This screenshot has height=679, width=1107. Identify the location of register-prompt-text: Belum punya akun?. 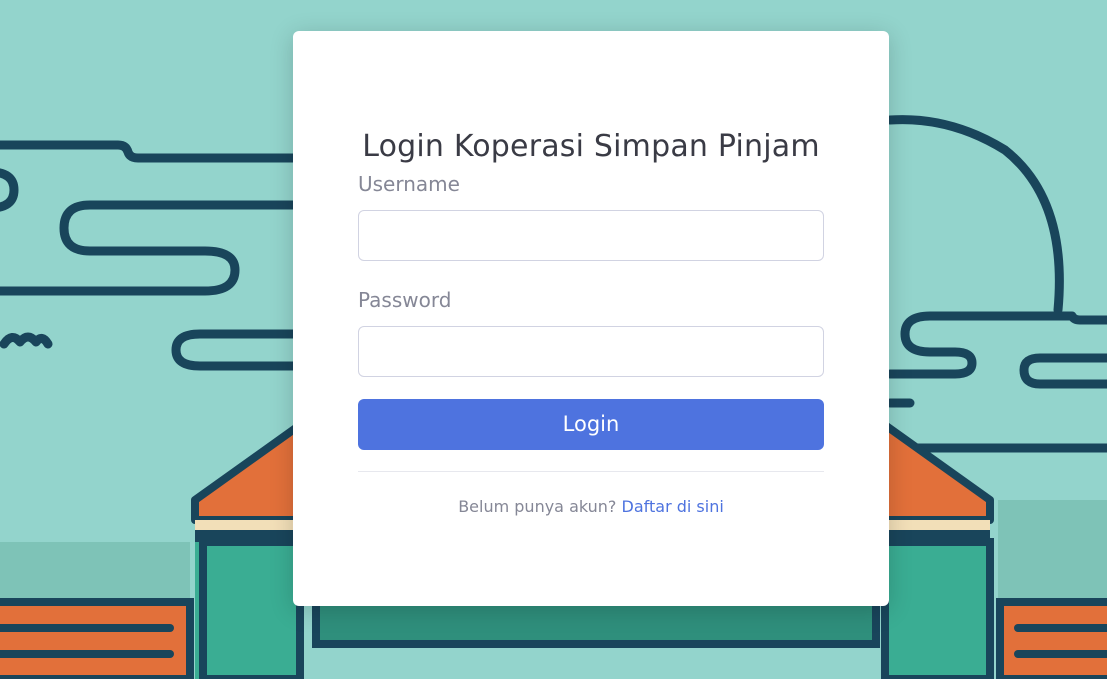
(537, 506).